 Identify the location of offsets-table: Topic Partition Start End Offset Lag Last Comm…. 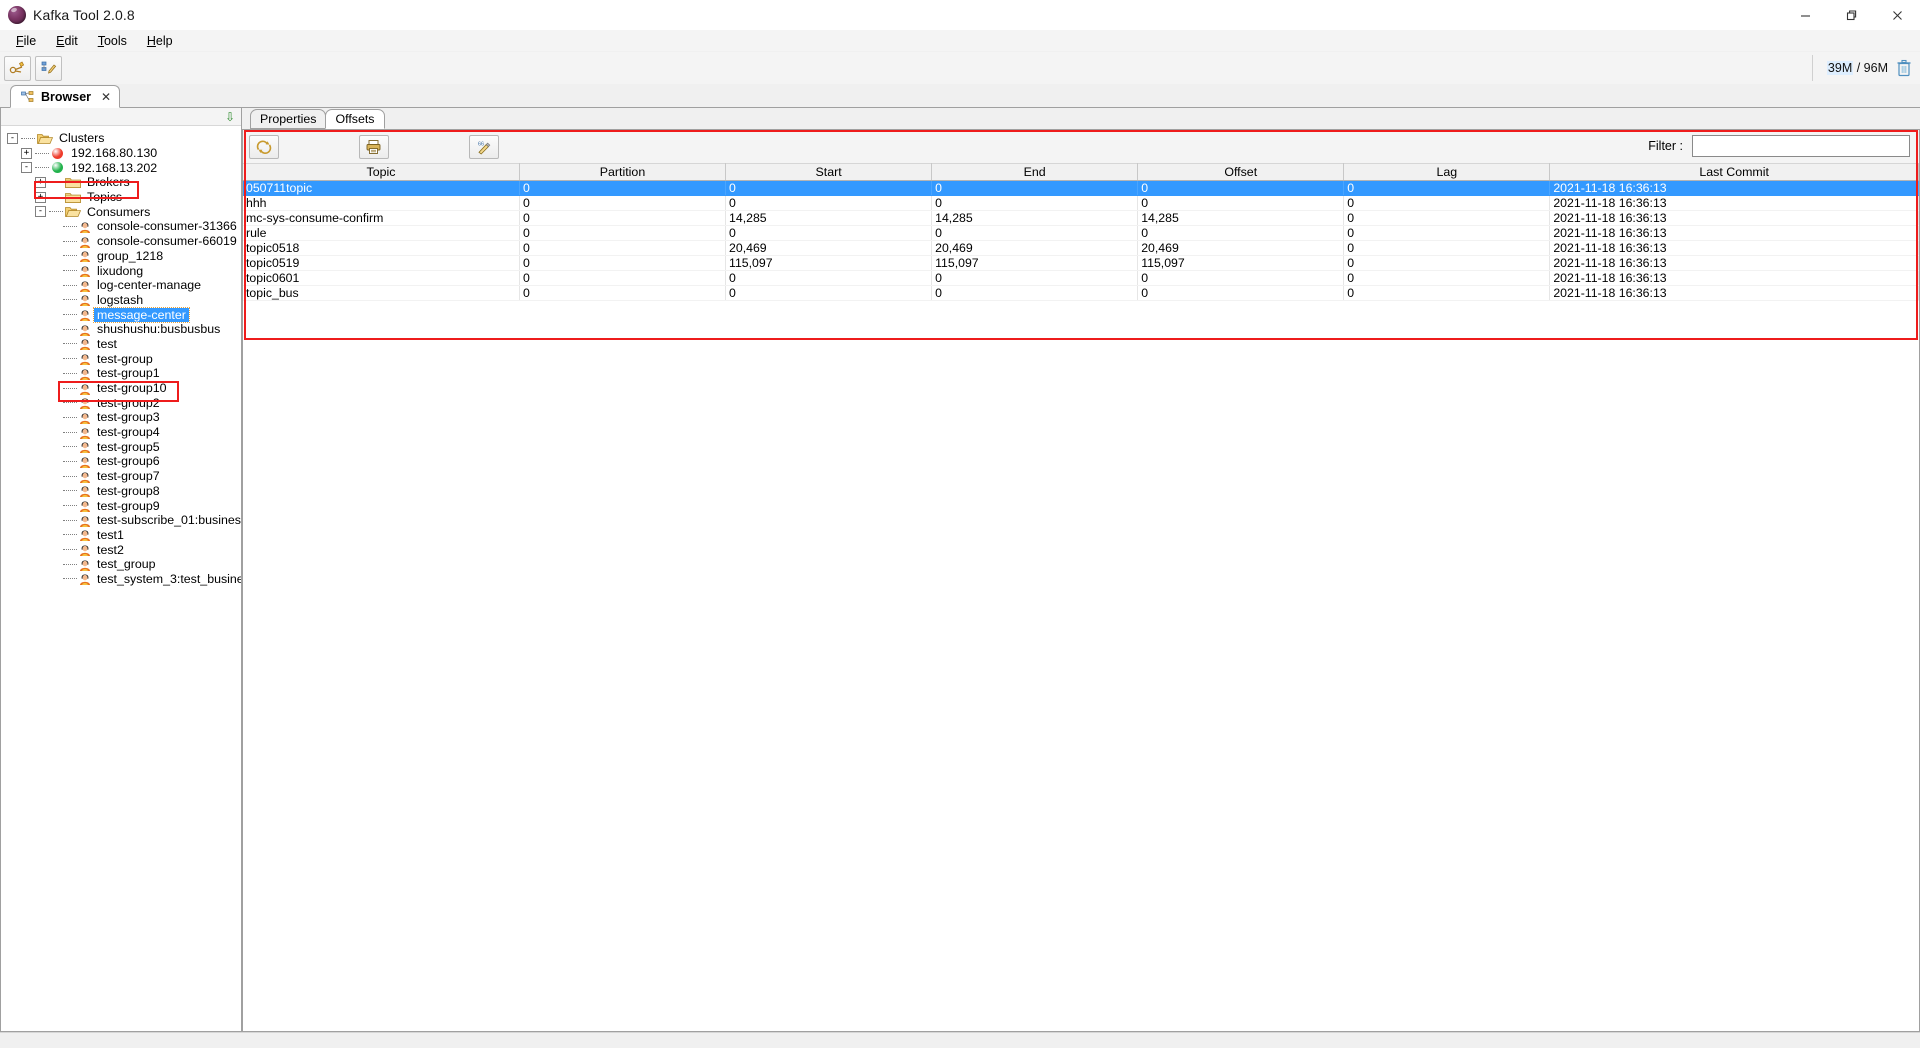
(1081, 232).